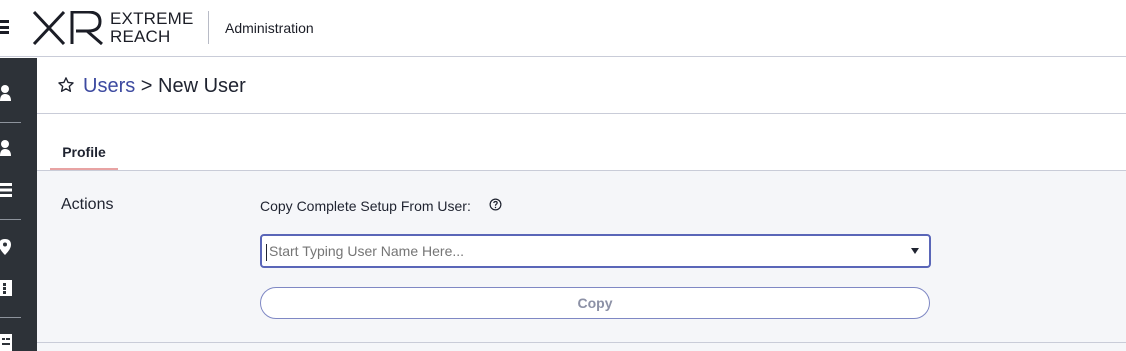 Image resolution: width=1126 pixels, height=351 pixels. What do you see at coordinates (266, 252) in the screenshot?
I see `text-cursor` at bounding box center [266, 252].